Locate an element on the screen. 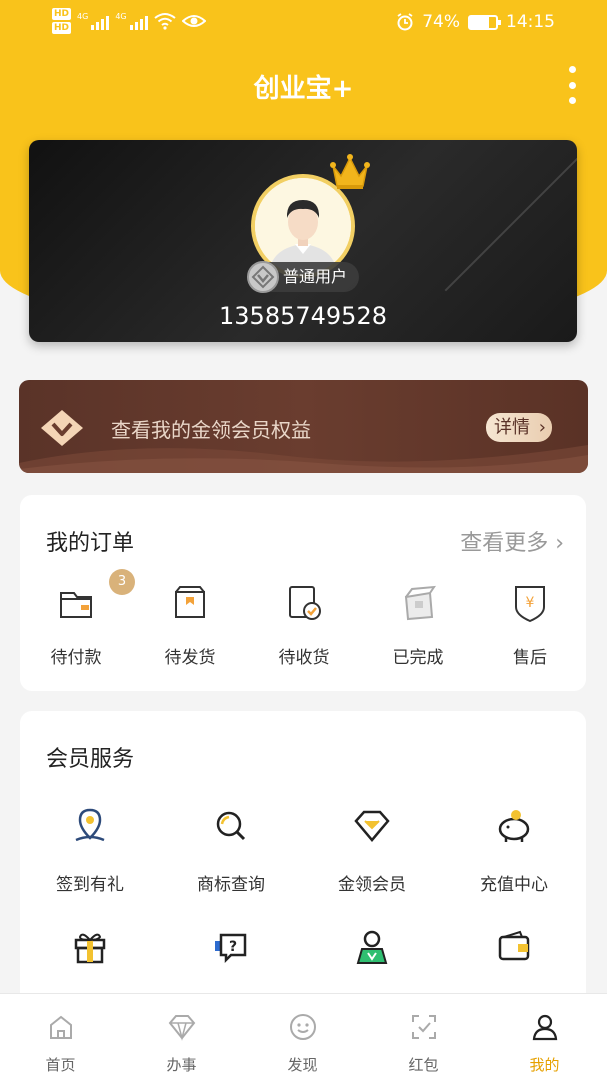 The width and height of the screenshot is (607, 1080). person-icon is located at coordinates (544, 1027).